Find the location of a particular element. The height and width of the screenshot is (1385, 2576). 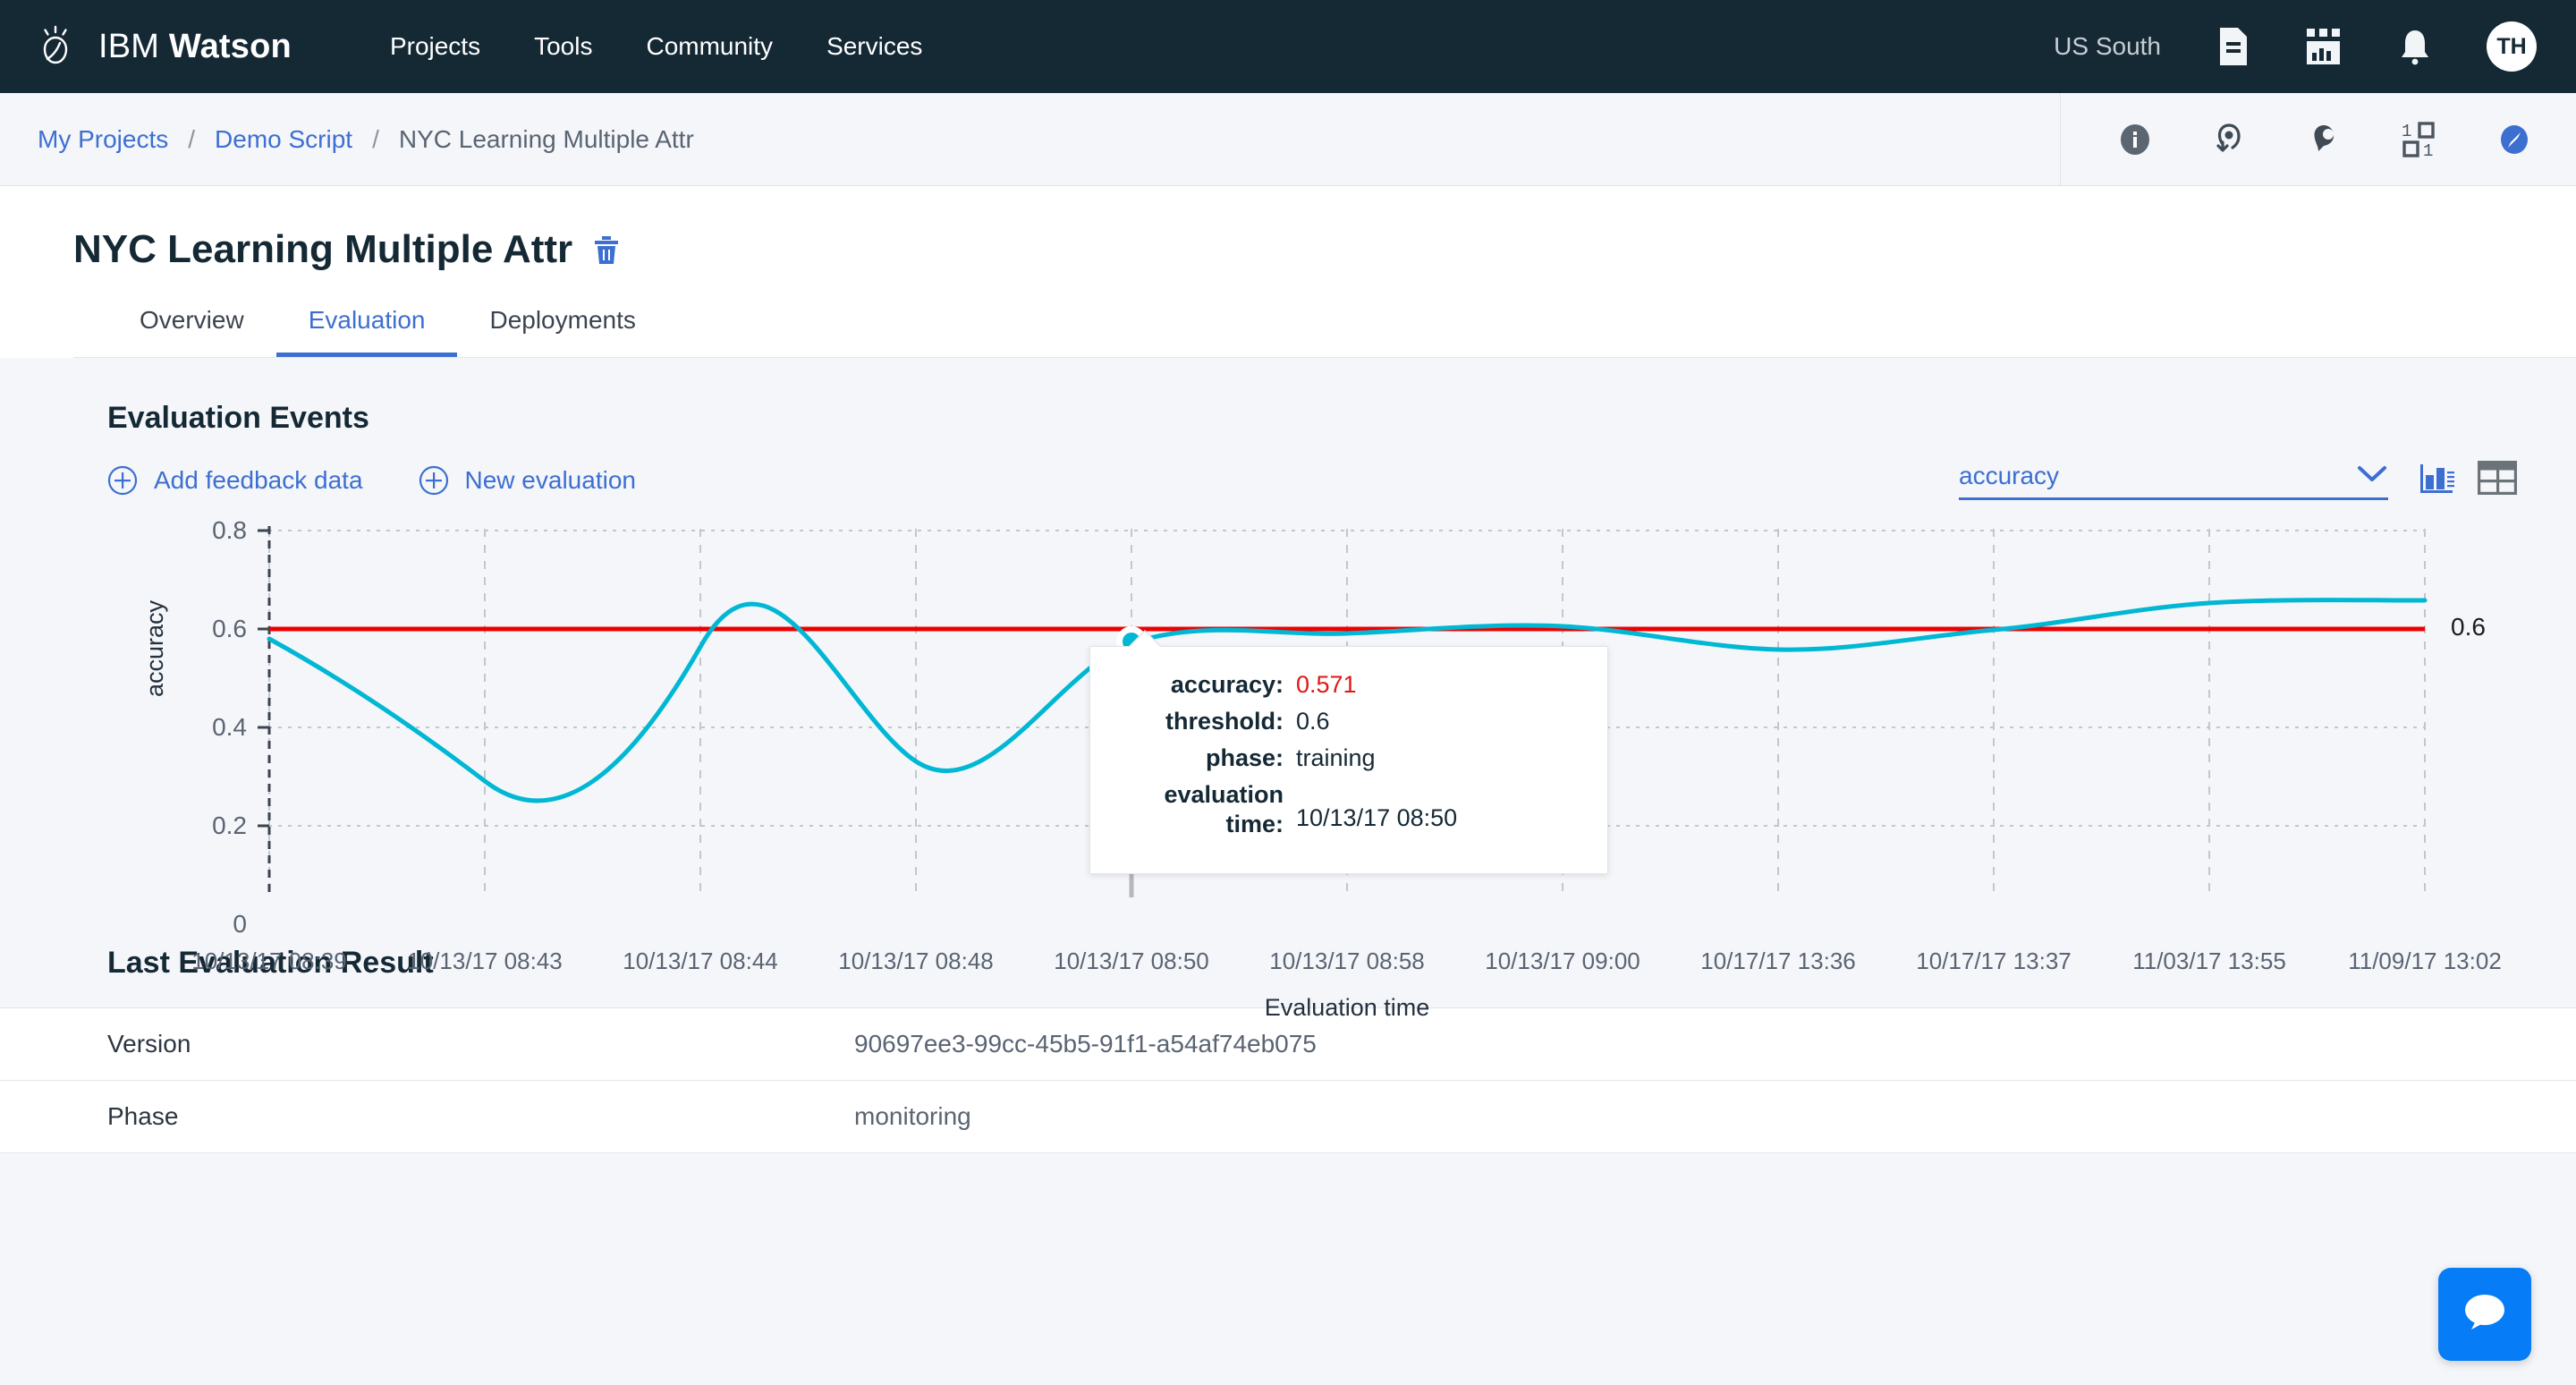

brand-logo-group: IBM Watson is located at coordinates (162, 46).